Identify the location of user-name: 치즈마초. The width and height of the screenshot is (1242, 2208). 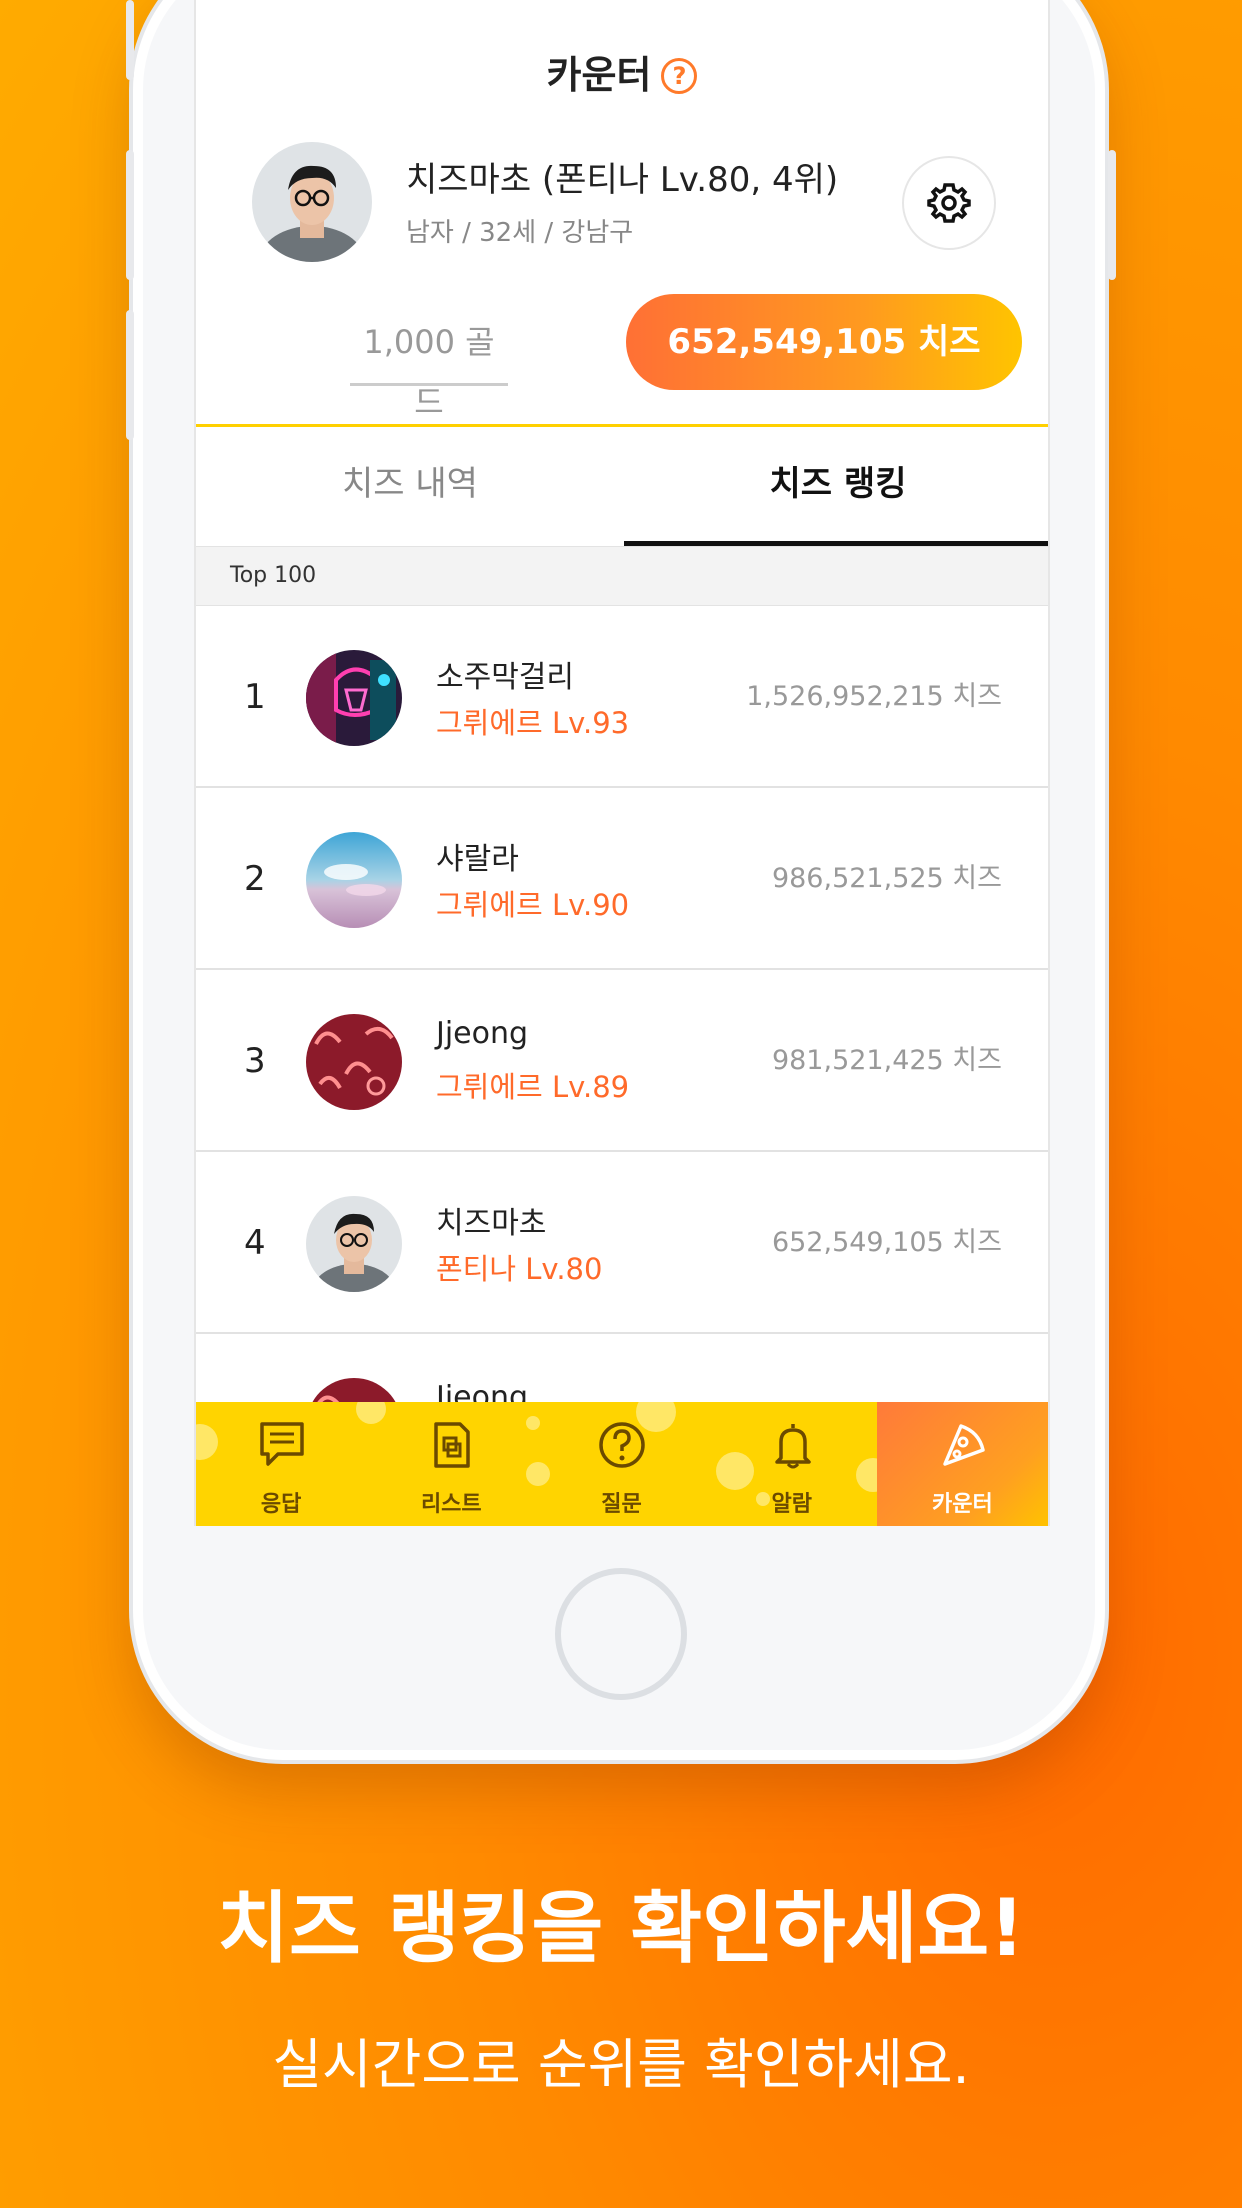
(491, 1223).